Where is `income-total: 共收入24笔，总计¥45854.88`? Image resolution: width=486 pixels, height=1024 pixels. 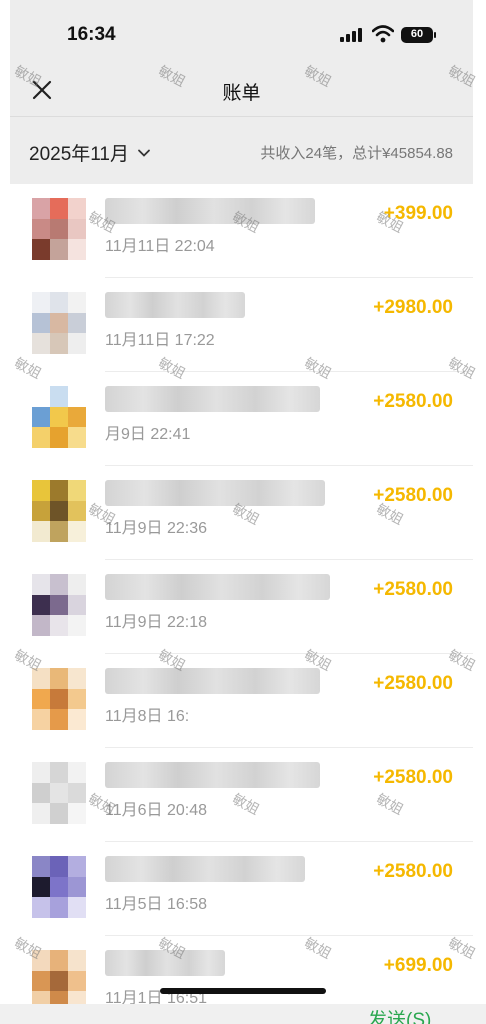 income-total: 共收入24笔，总计¥45854.88 is located at coordinates (356, 153).